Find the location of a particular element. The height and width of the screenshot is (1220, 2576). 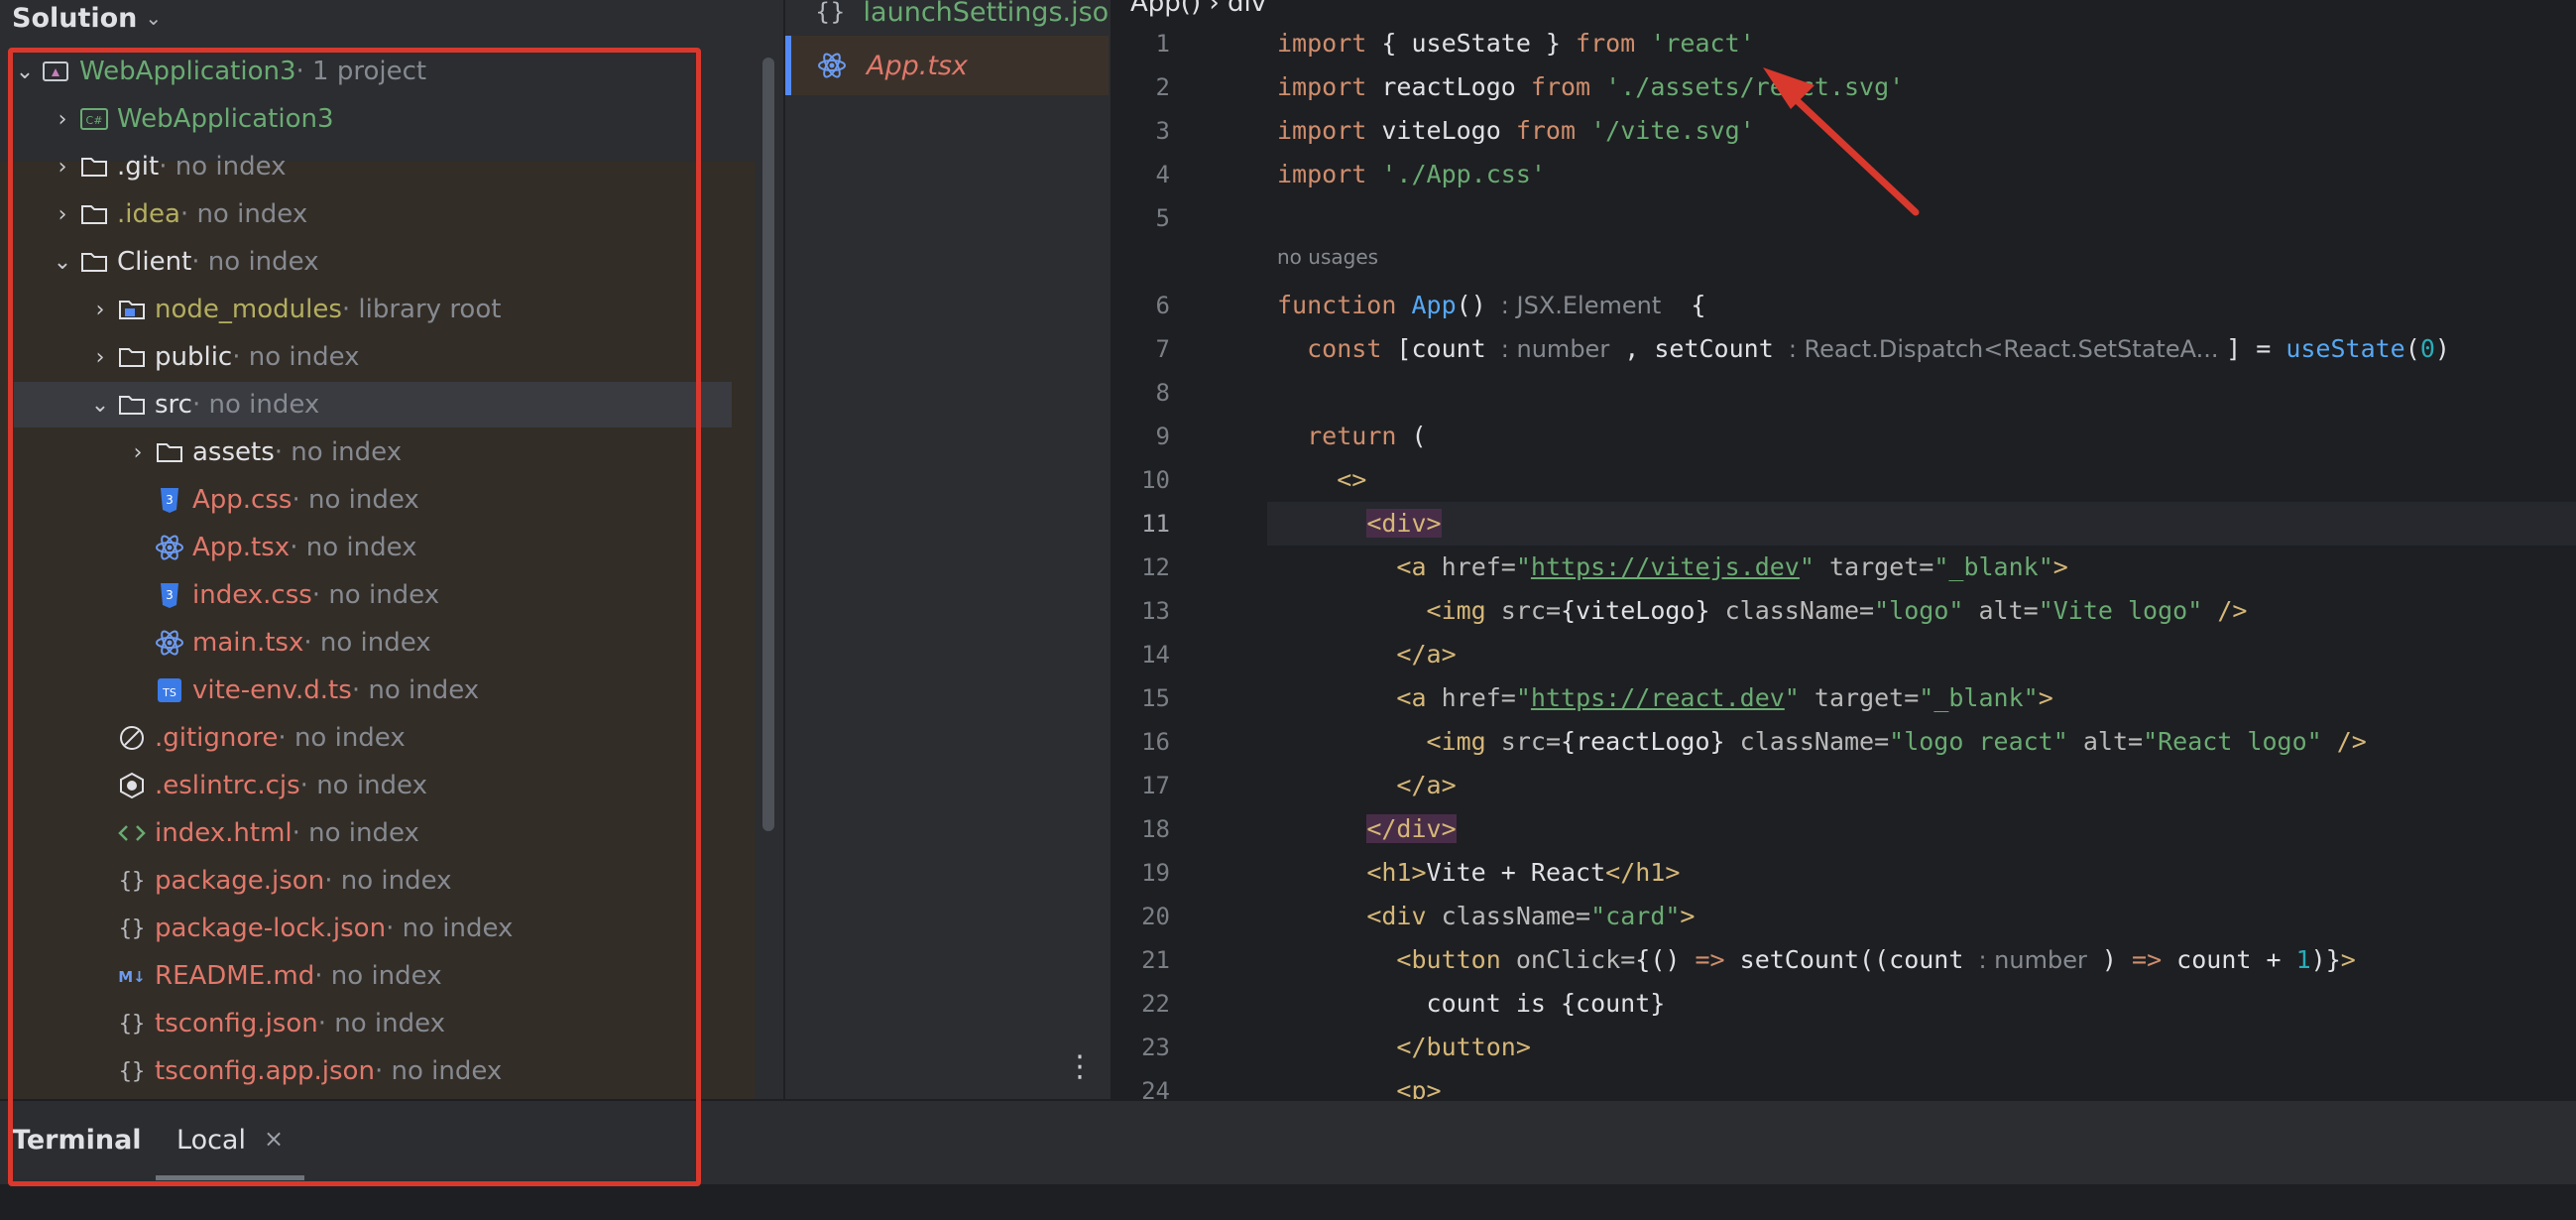

tree-item: › assets · no index is located at coordinates (263, 452).